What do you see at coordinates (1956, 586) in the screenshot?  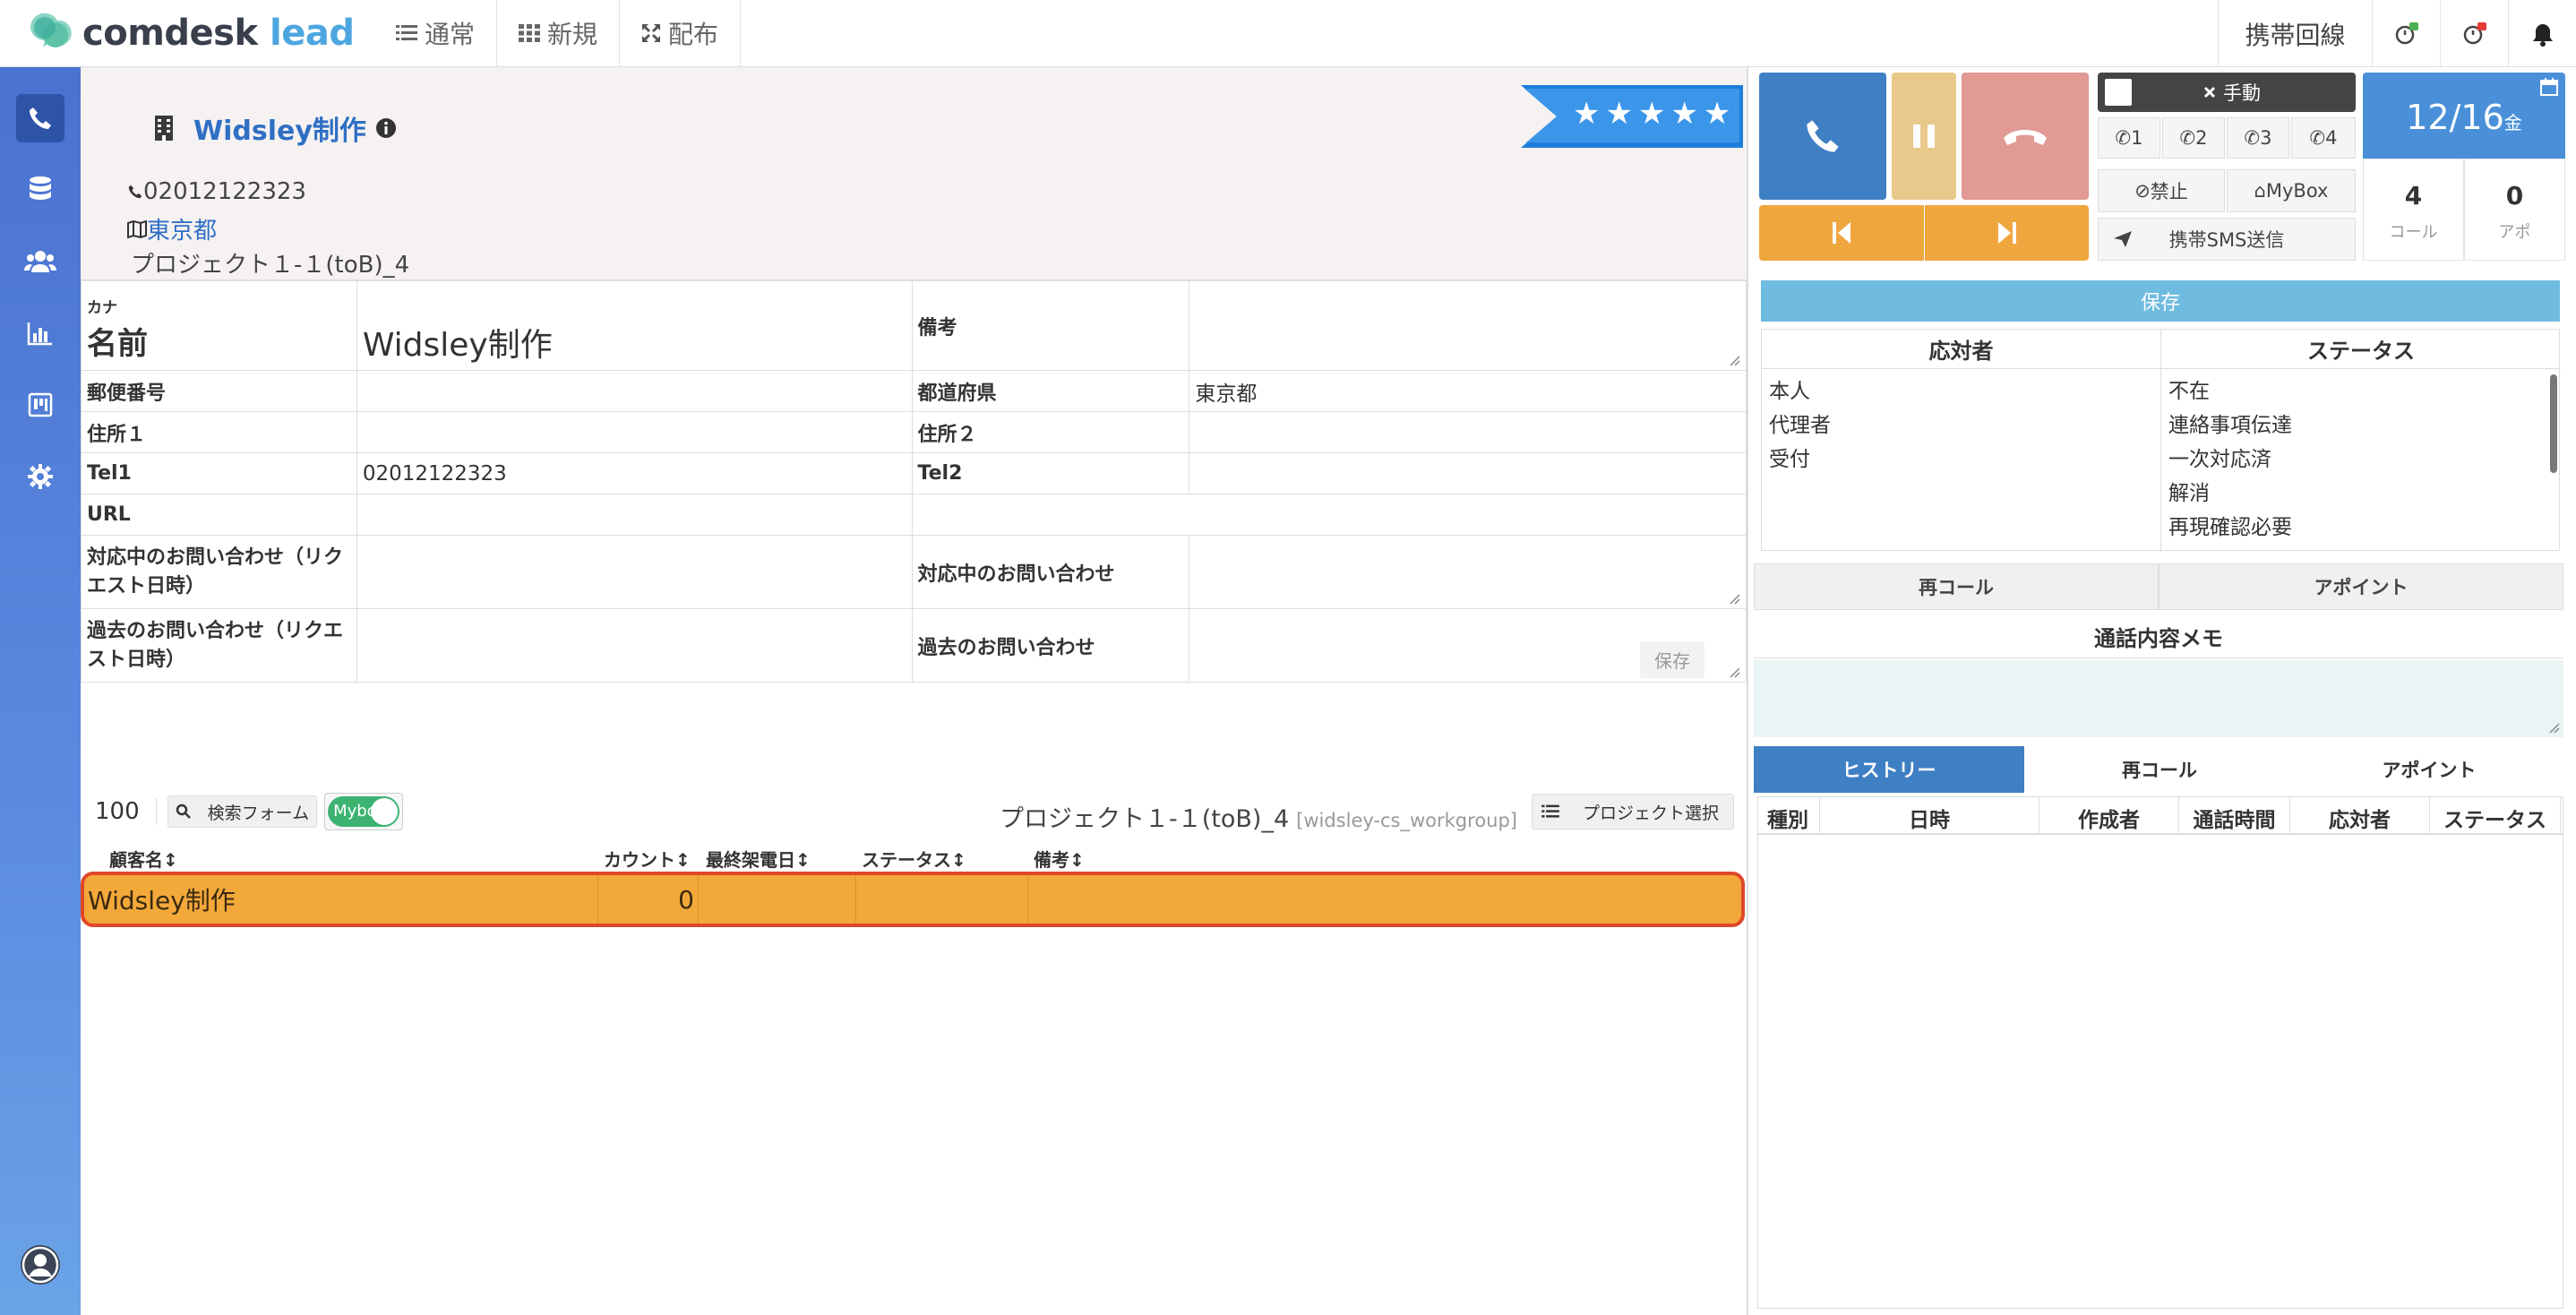 I see `recall-button: 再コール` at bounding box center [1956, 586].